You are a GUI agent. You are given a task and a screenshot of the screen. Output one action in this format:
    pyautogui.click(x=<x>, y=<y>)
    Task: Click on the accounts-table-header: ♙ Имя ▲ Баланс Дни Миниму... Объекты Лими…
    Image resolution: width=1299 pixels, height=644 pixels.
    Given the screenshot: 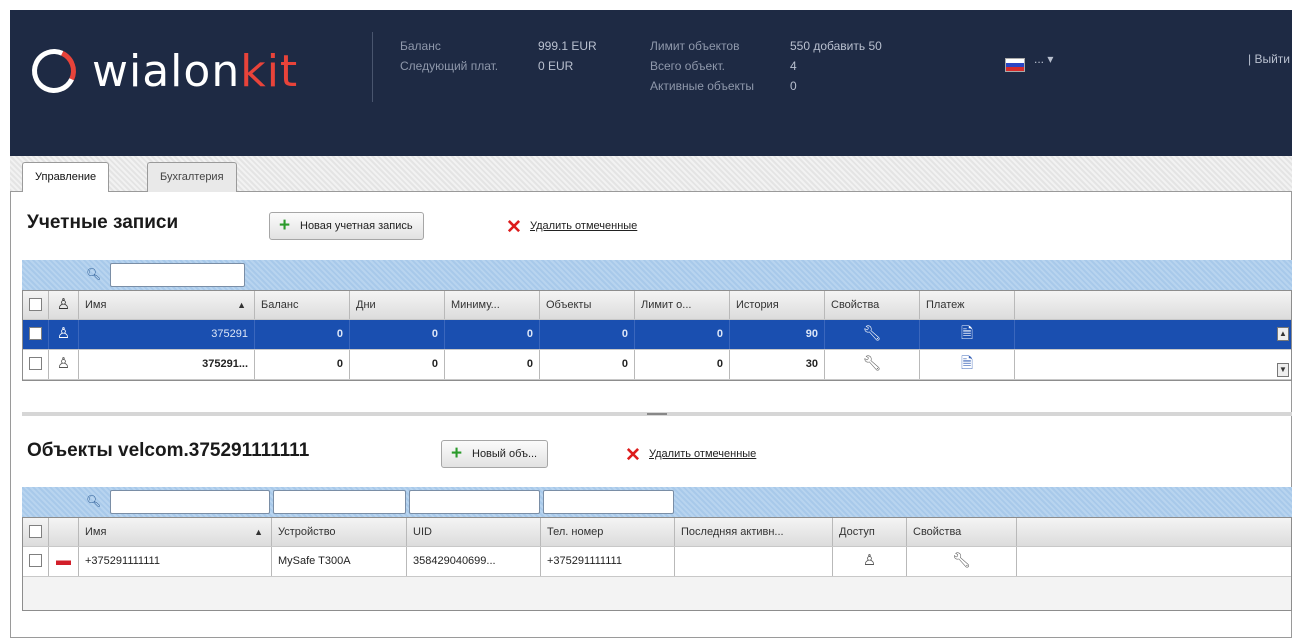 What is the action you would take?
    pyautogui.click(x=657, y=305)
    